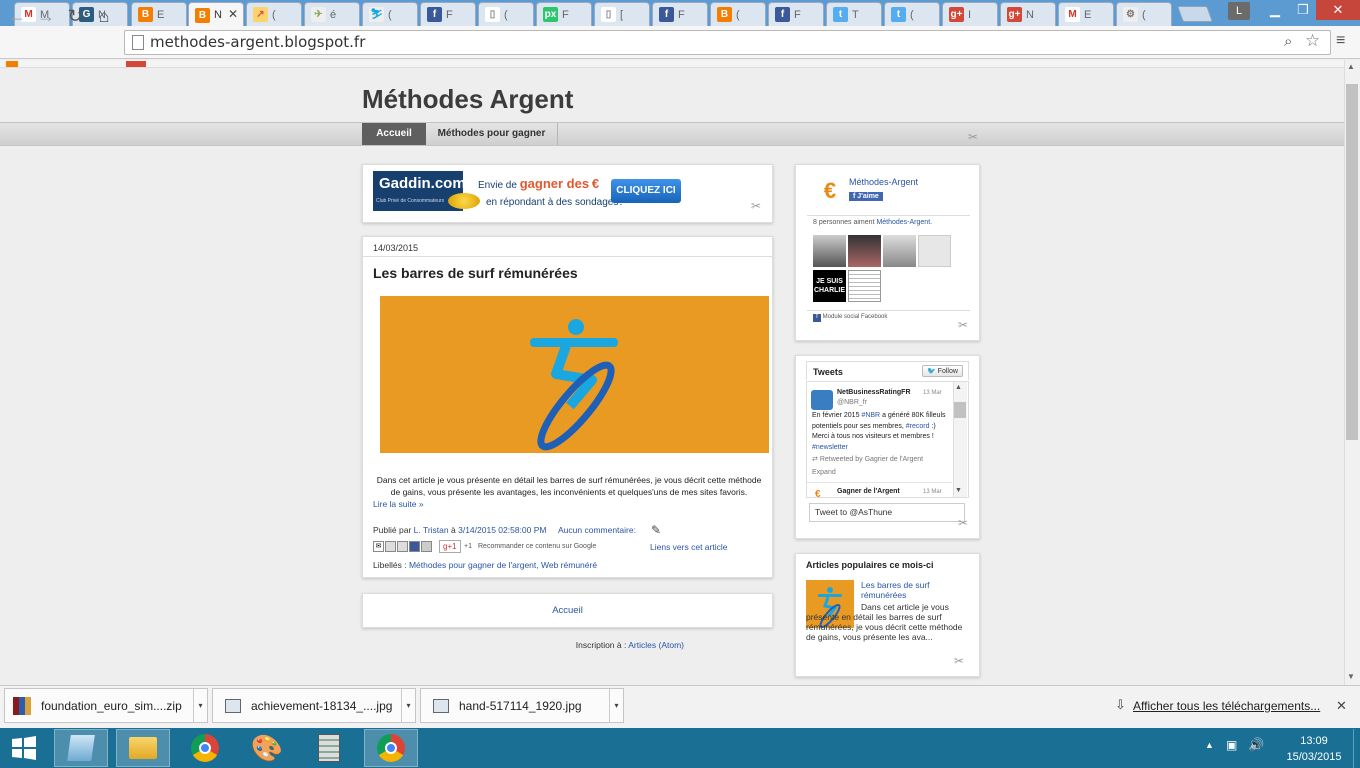 This screenshot has height=768, width=1360. What do you see at coordinates (871, 459) in the screenshot?
I see `retweet-text: Retweeted by Gagrier de l'Argent` at bounding box center [871, 459].